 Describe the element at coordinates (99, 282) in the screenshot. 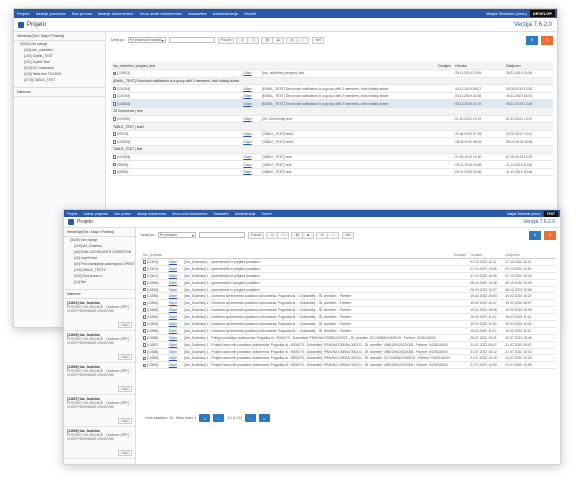

I see `tree-node: [14] Nel` at that location.